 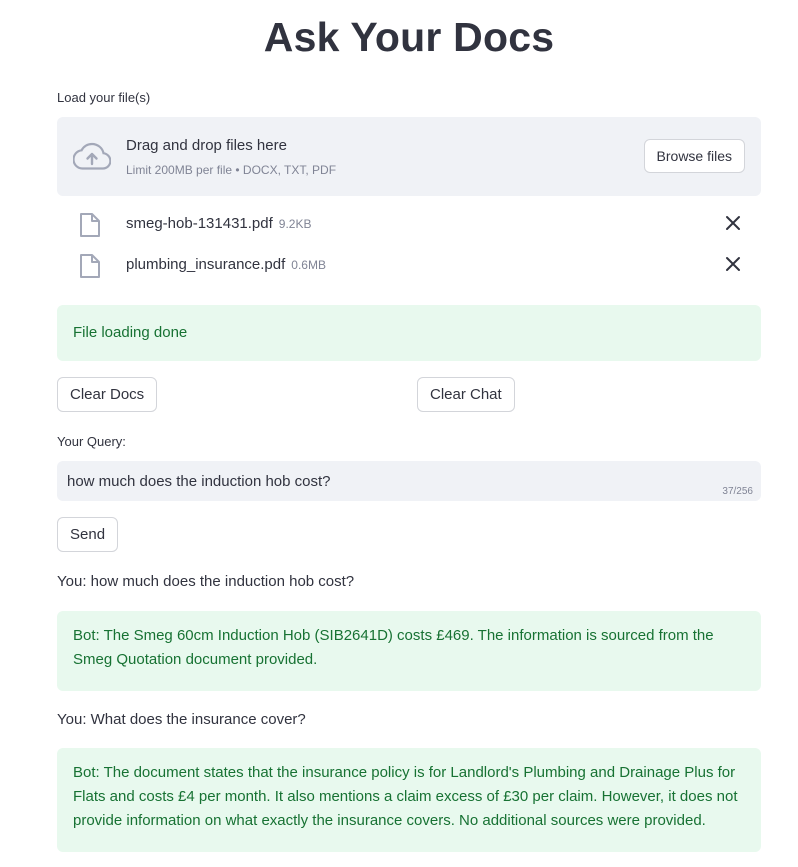 What do you see at coordinates (694, 156) in the screenshot?
I see `browse-files-button: Browse files` at bounding box center [694, 156].